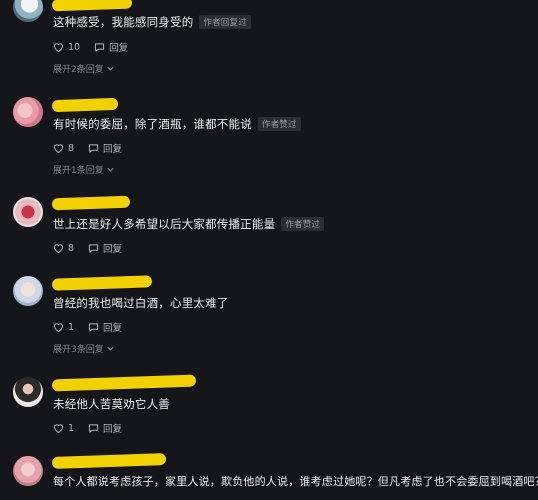 This screenshot has height=500, width=538. I want to click on expand-replies-button: 展开2条回复, so click(83, 68).